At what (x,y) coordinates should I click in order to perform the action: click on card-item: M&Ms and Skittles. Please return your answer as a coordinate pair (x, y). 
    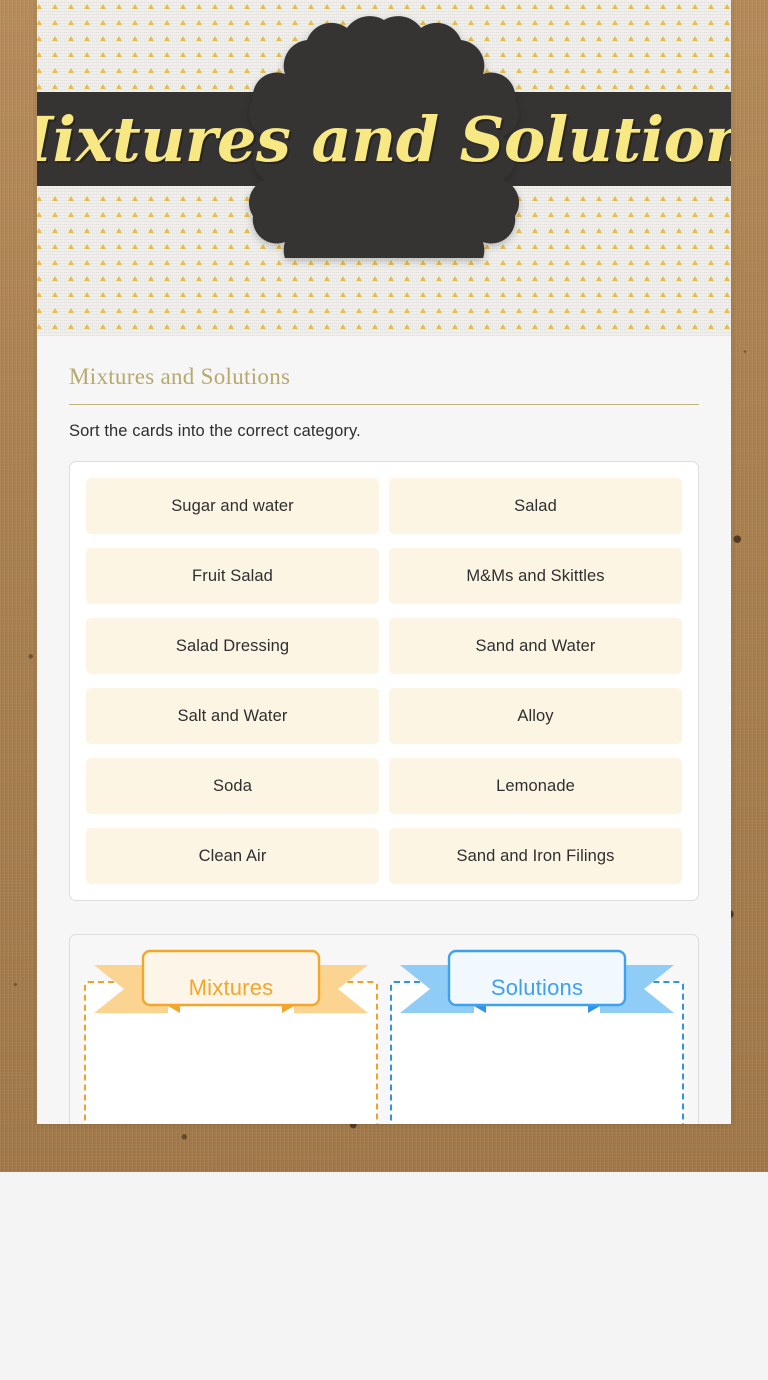
    Looking at the image, I should click on (535, 576).